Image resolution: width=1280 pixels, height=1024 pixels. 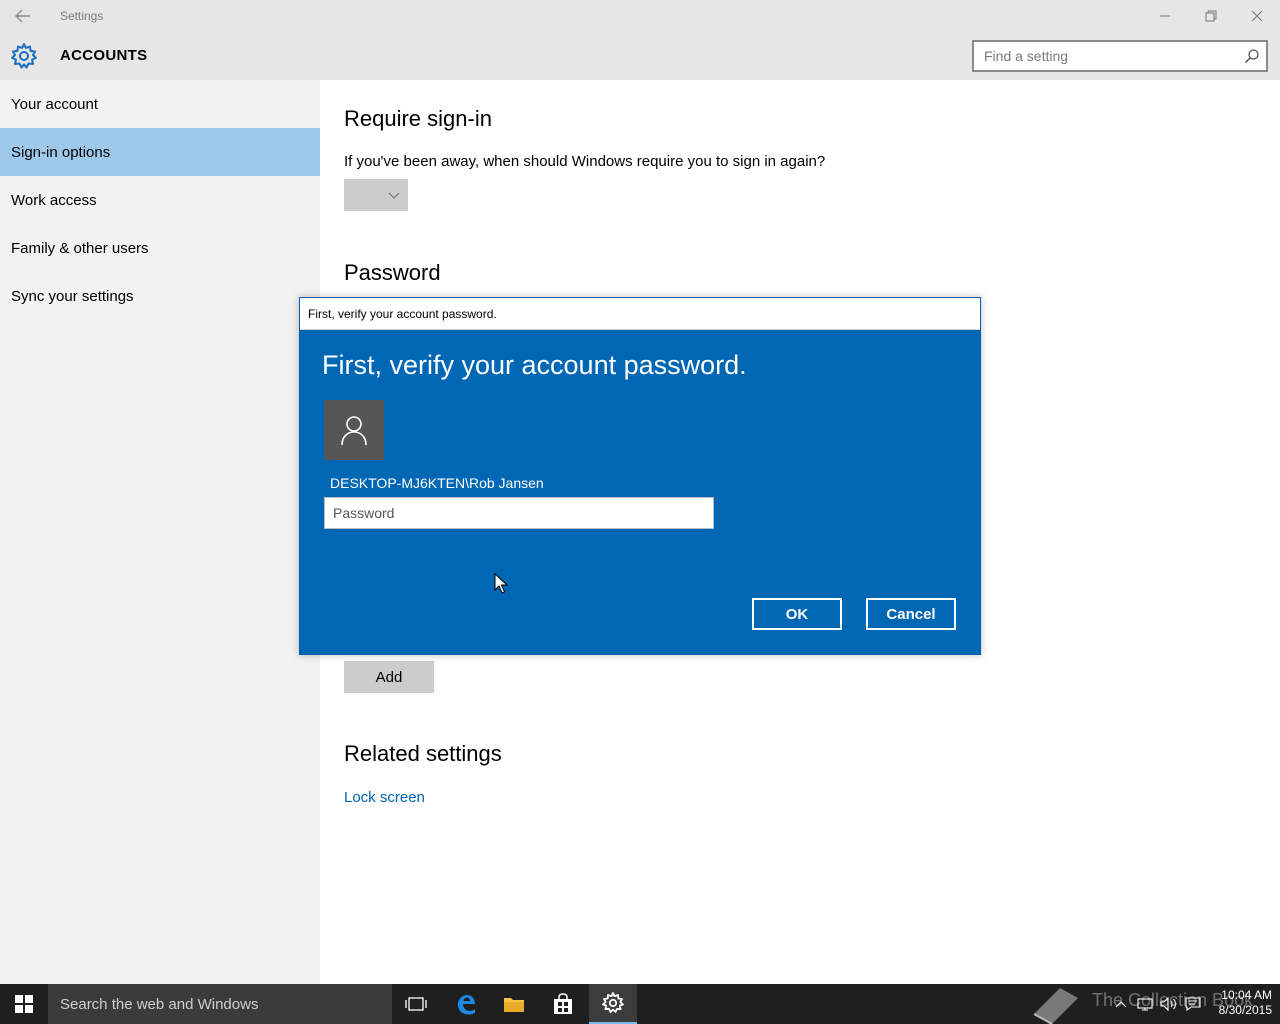 What do you see at coordinates (640, 16) in the screenshot?
I see `title-bar: Settings` at bounding box center [640, 16].